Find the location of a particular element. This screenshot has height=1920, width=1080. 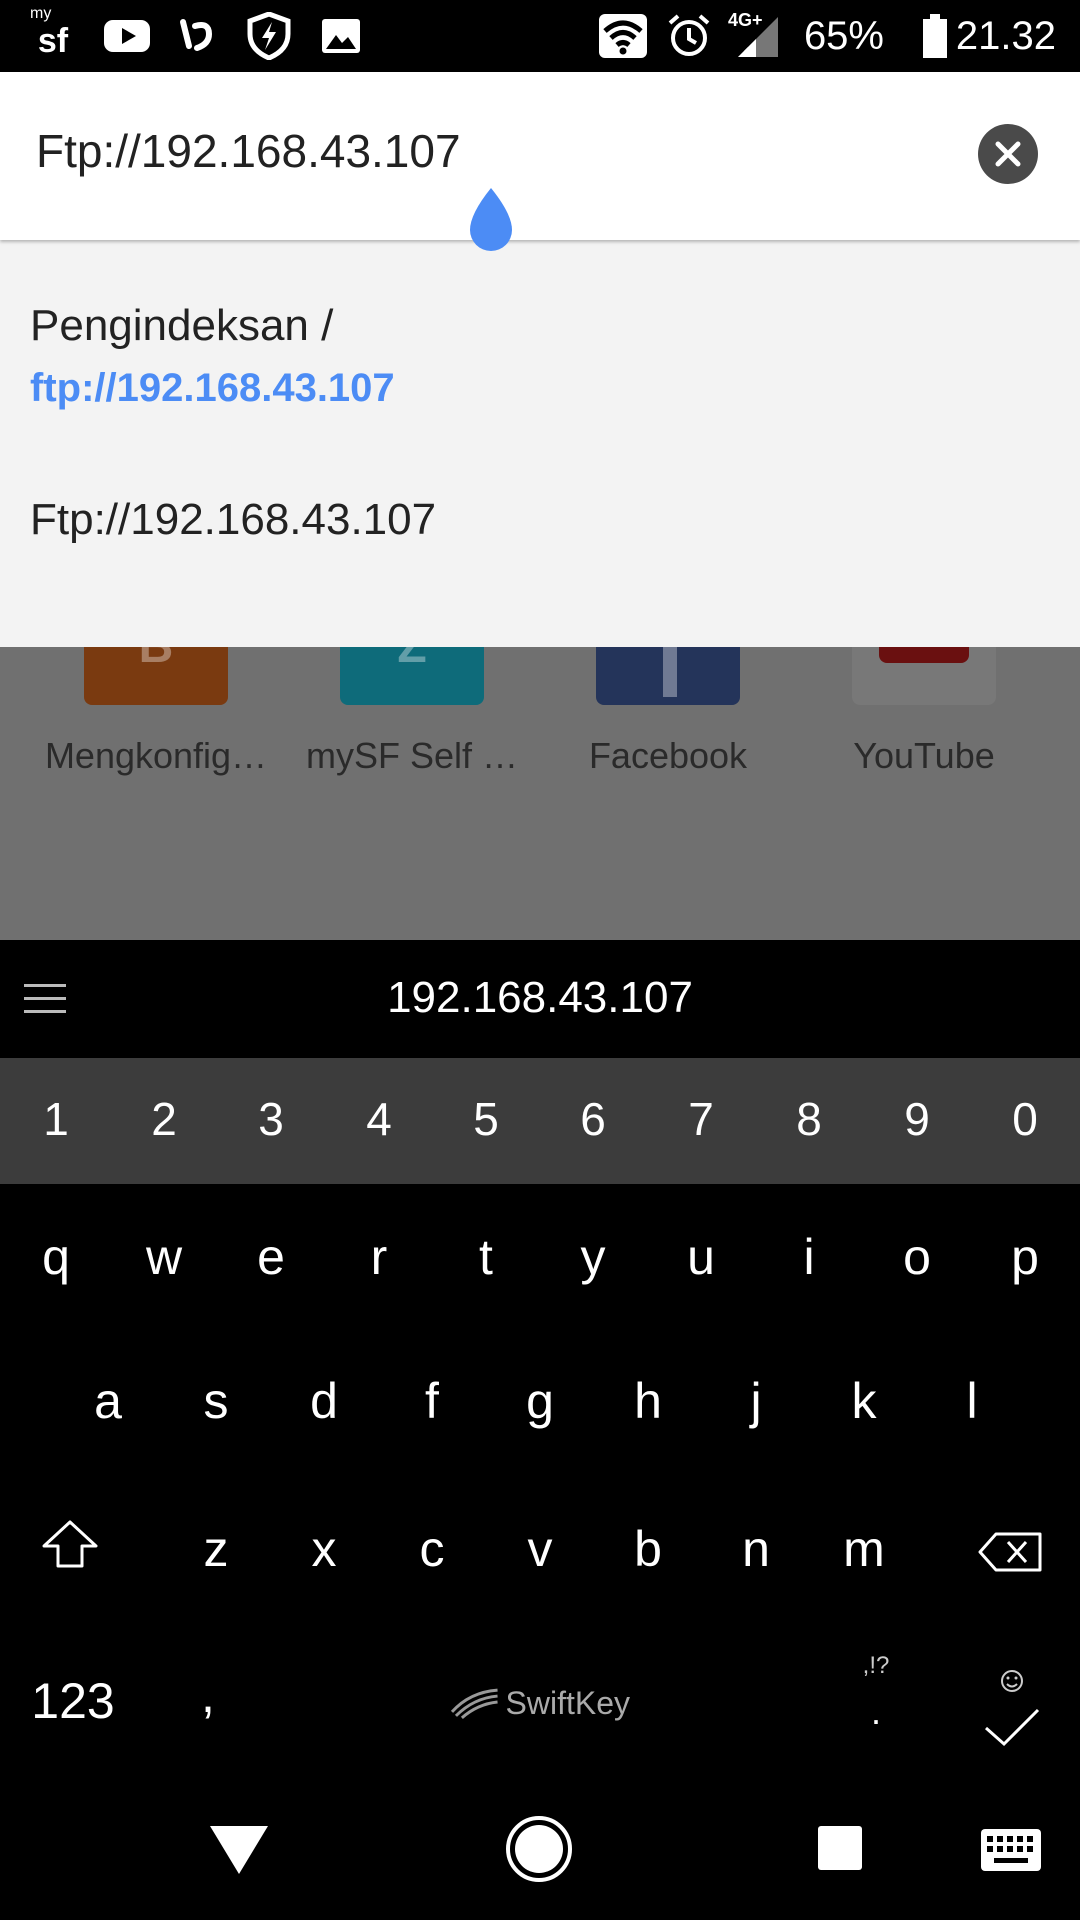

key-6: 6 is located at coordinates (593, 1119).